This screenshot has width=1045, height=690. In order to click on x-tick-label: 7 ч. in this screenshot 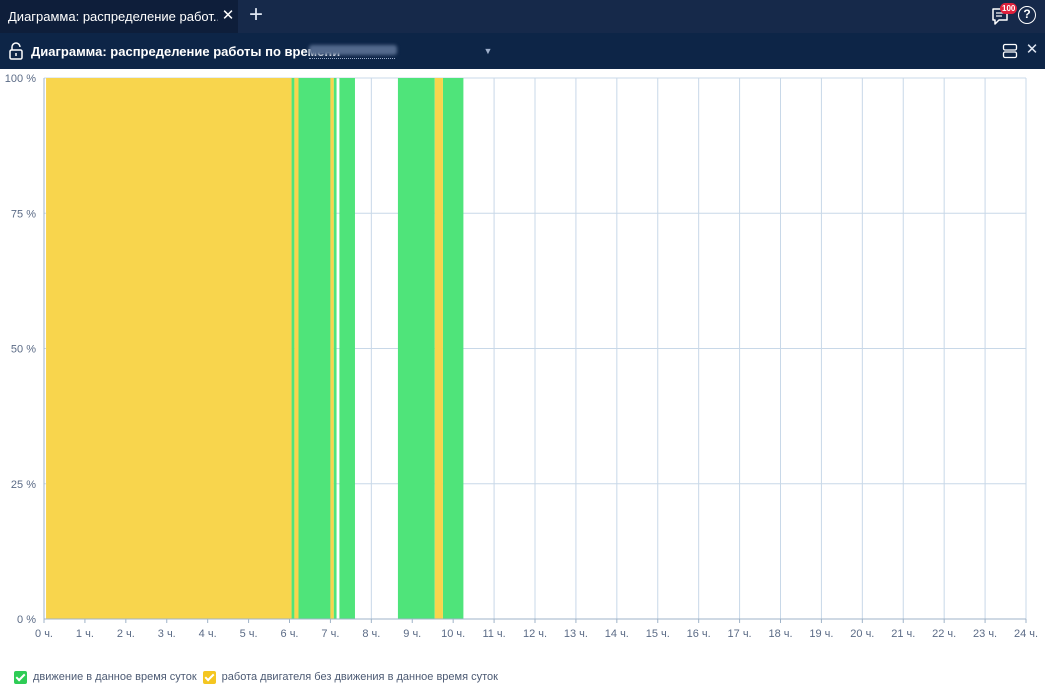, I will do `click(330, 634)`.